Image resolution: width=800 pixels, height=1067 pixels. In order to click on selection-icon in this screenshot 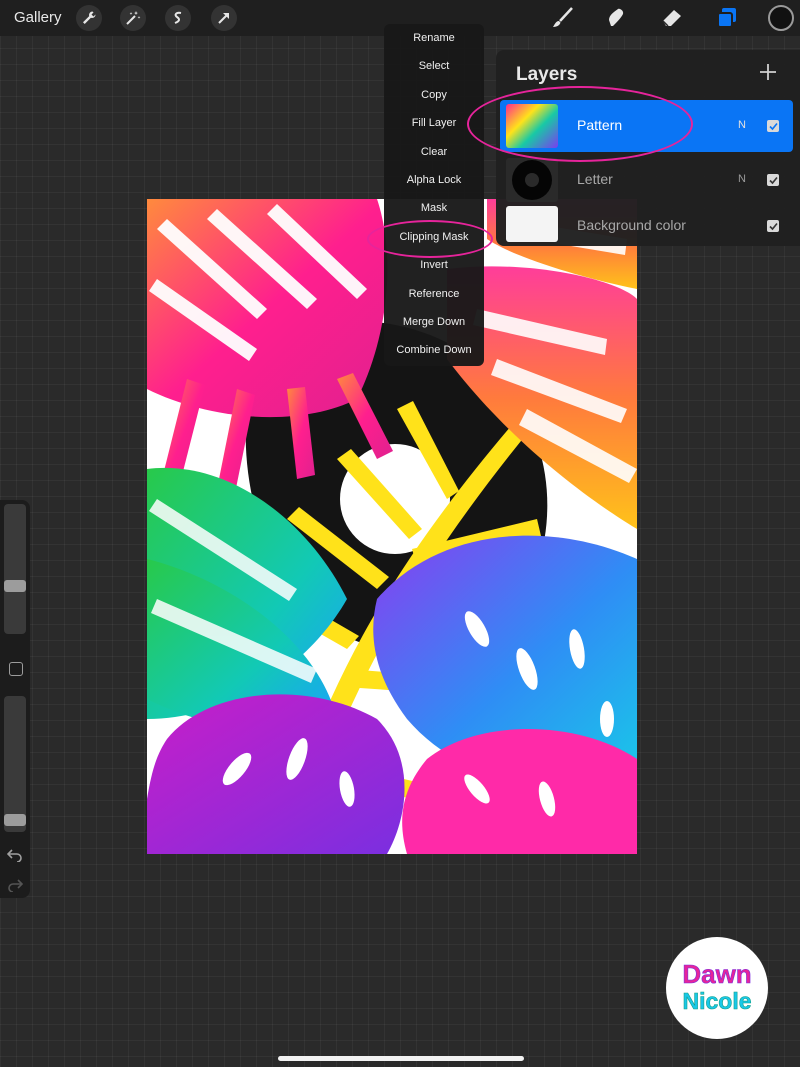, I will do `click(178, 17)`.